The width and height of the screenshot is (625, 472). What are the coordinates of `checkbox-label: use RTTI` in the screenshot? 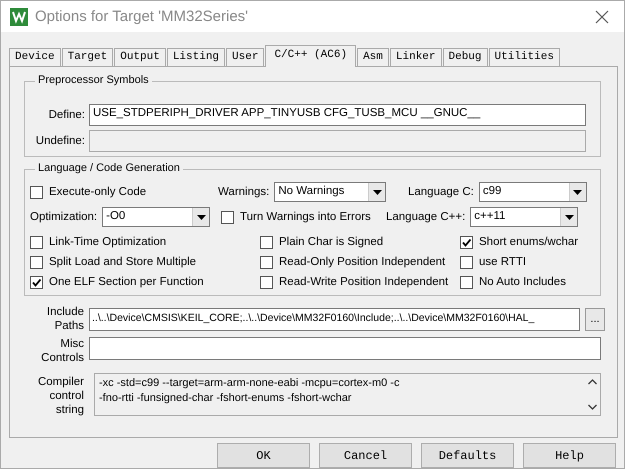 It's located at (502, 262).